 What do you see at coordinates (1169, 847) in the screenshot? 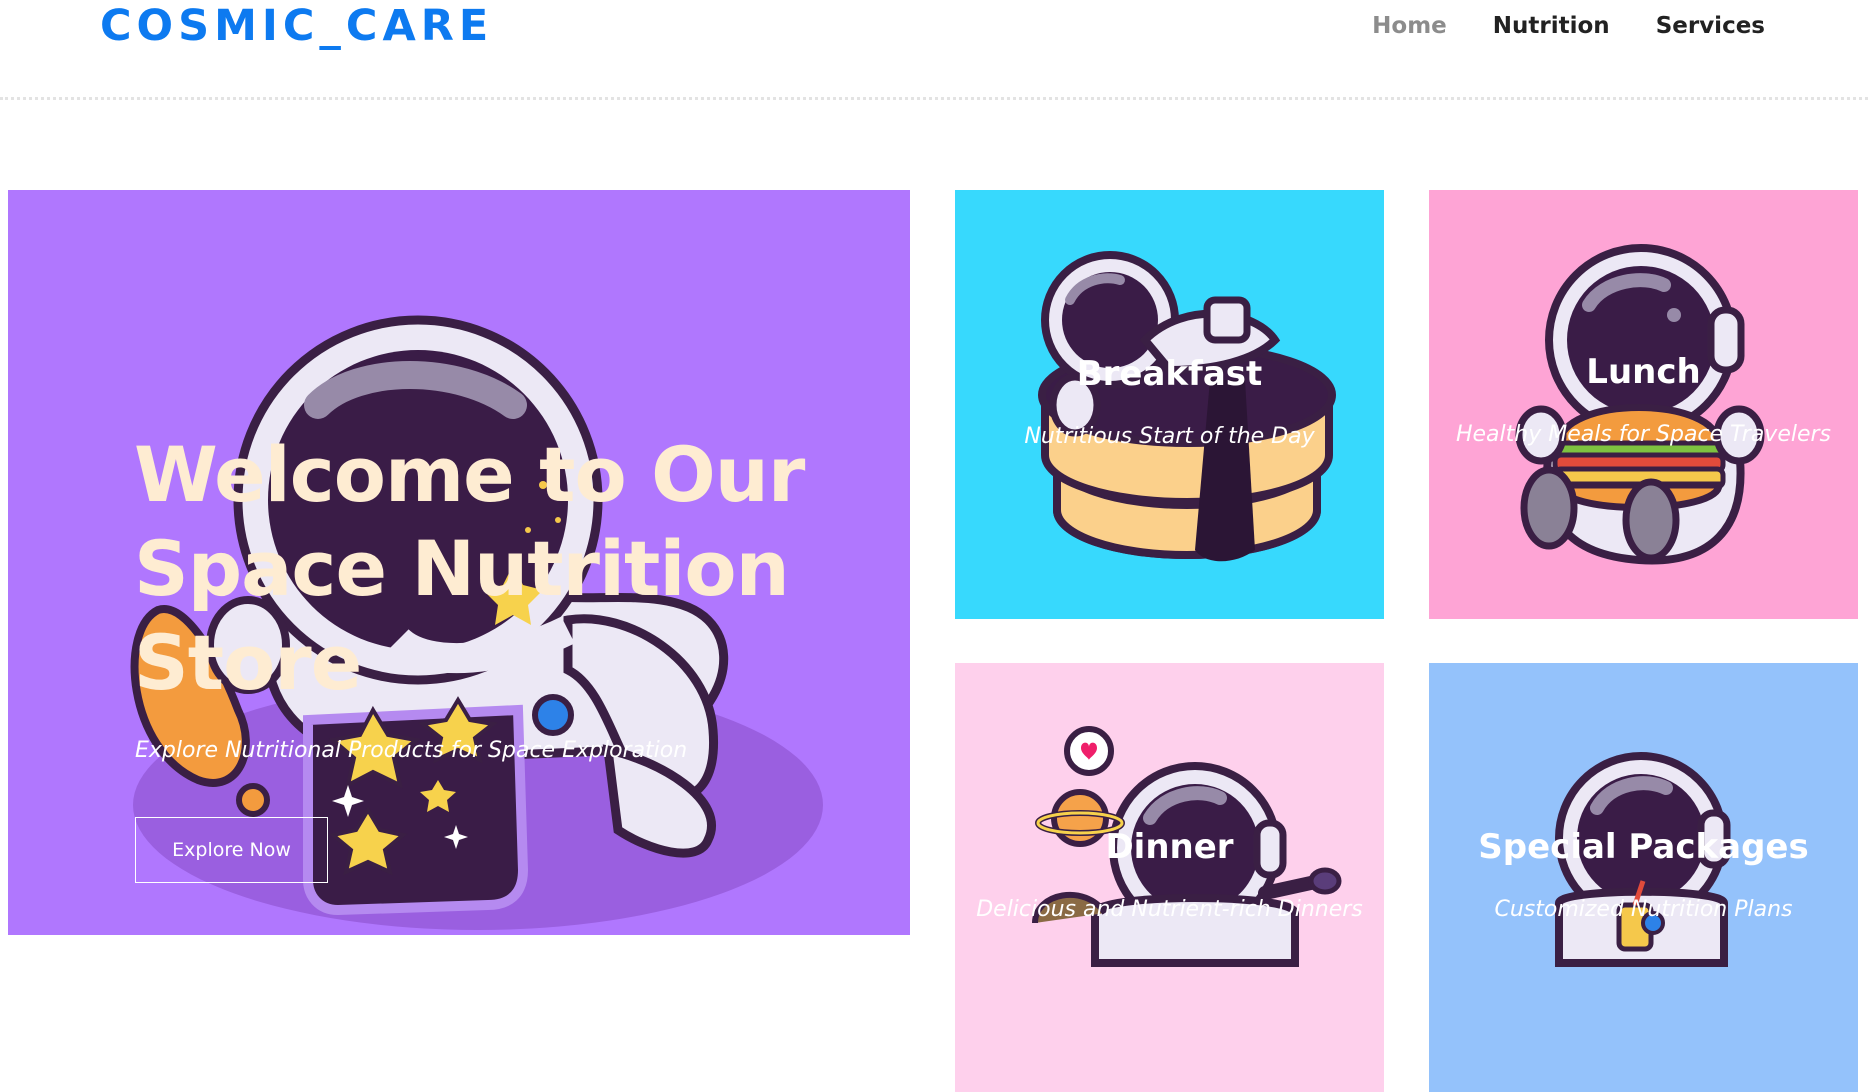
I see `card-title: Dinner` at bounding box center [1169, 847].